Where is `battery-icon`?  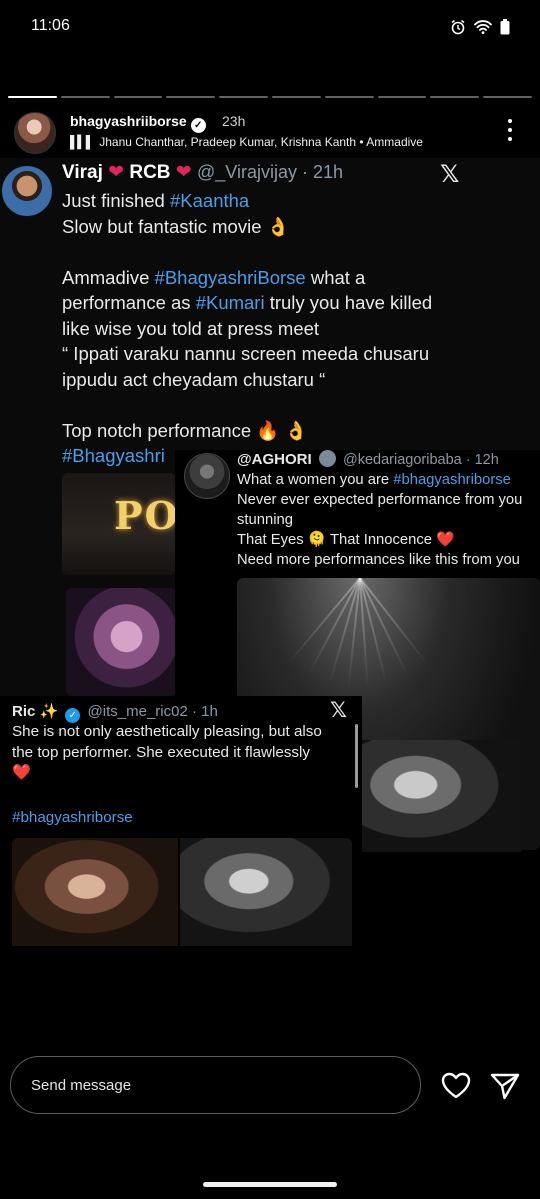 battery-icon is located at coordinates (505, 29).